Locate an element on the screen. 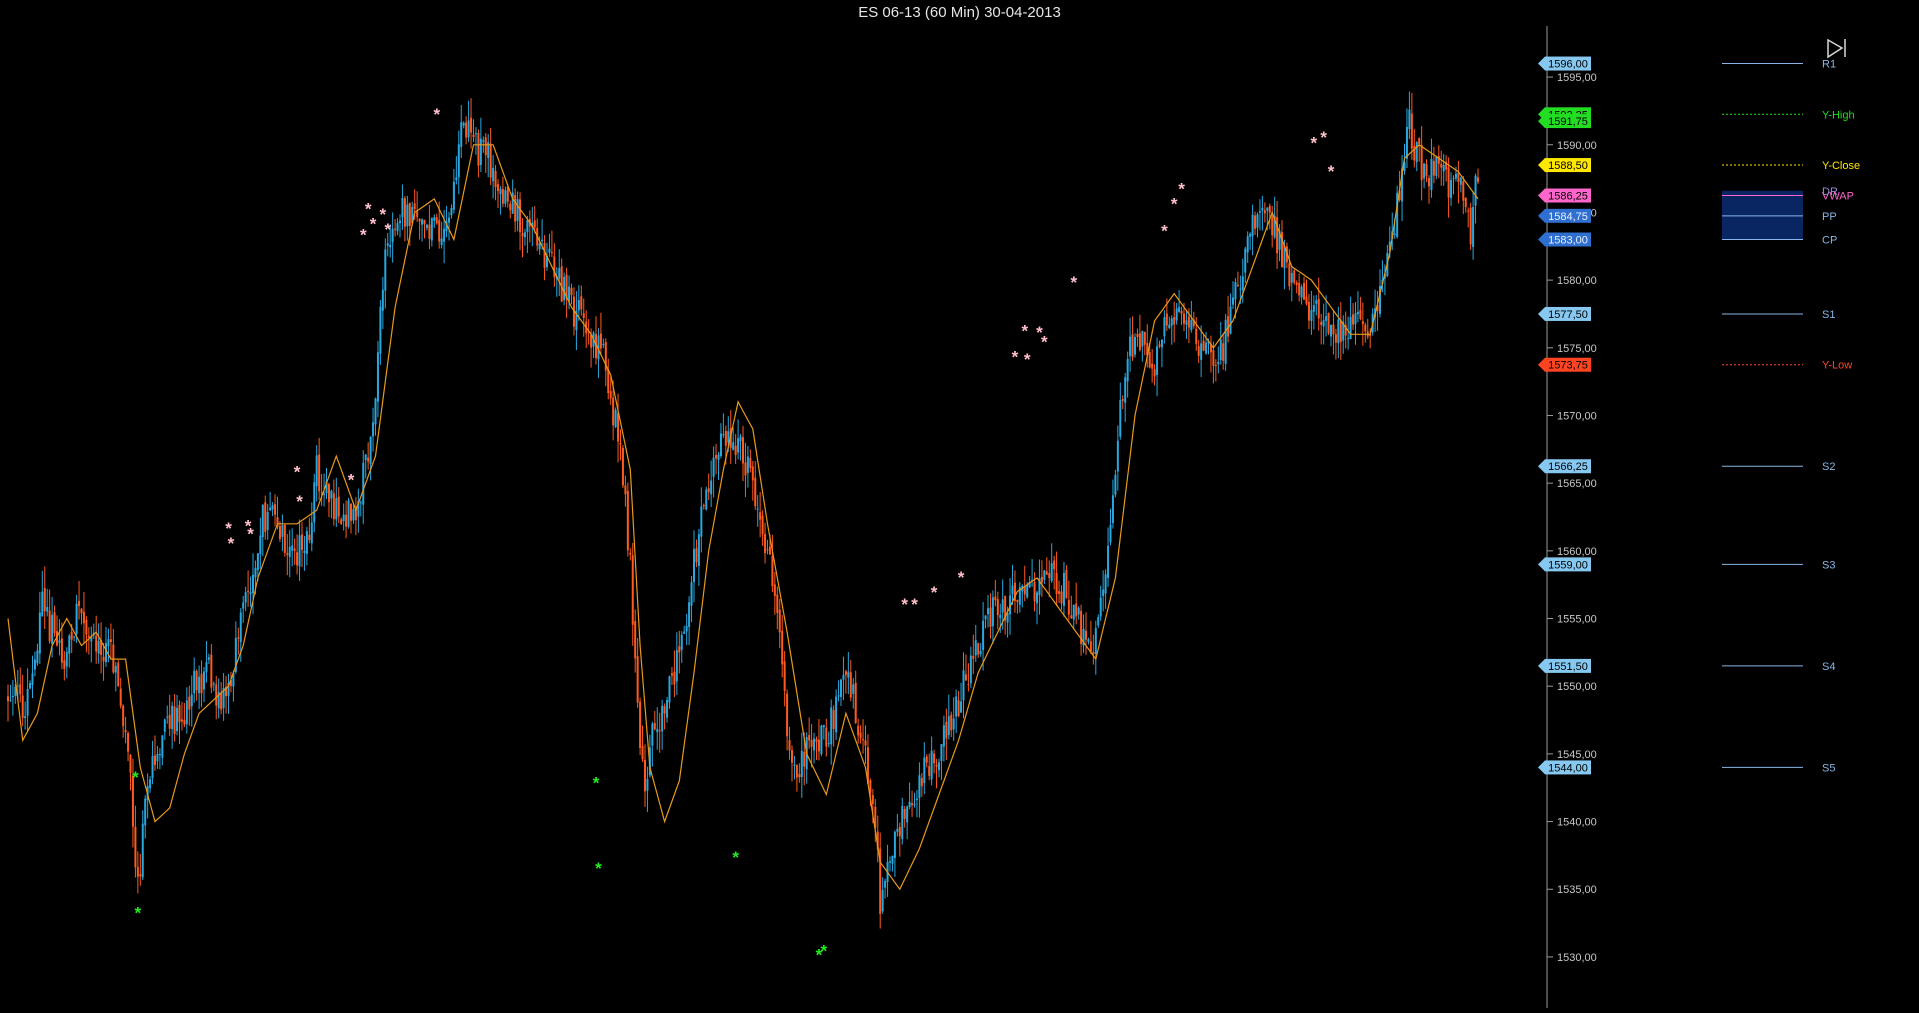  badge-price: 1596,00 is located at coordinates (1568, 65).